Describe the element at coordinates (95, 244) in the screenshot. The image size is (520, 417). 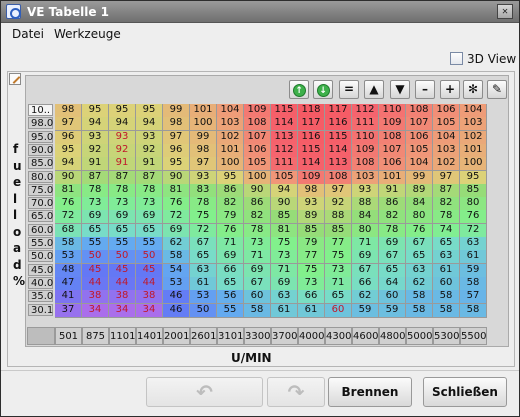
I see `table-cell: 55` at that location.